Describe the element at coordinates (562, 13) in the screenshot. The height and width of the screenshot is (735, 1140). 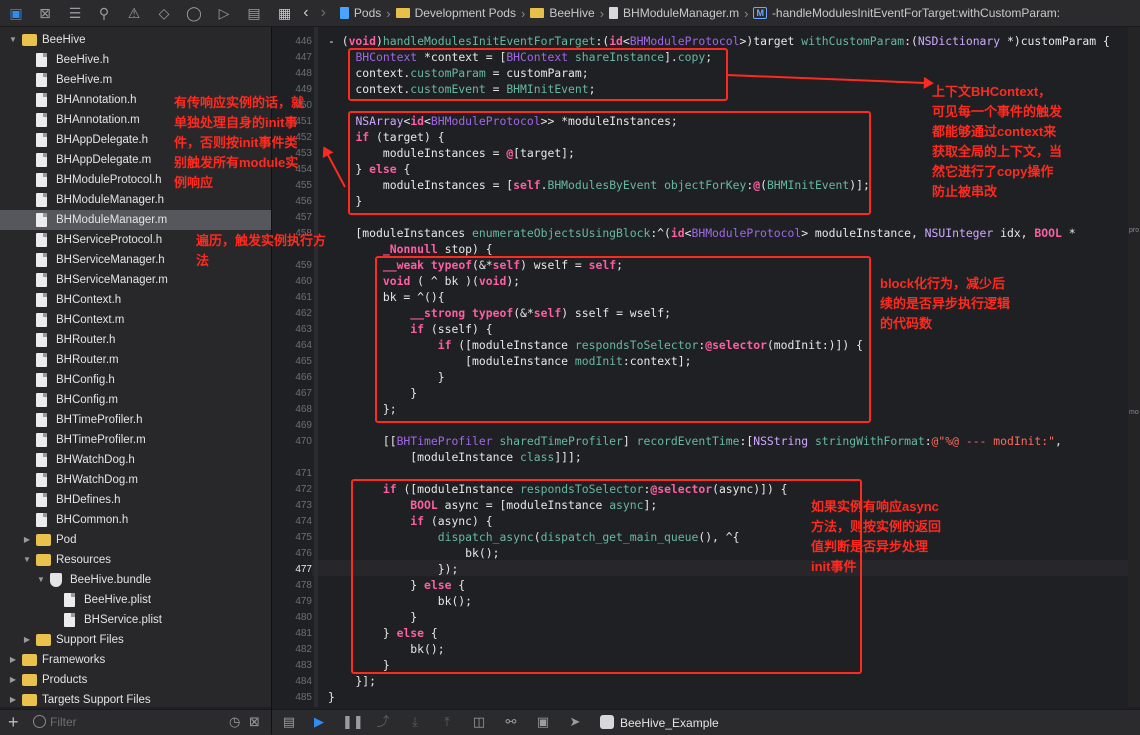
I see `breadcrumb-beehive: BeeHive` at that location.